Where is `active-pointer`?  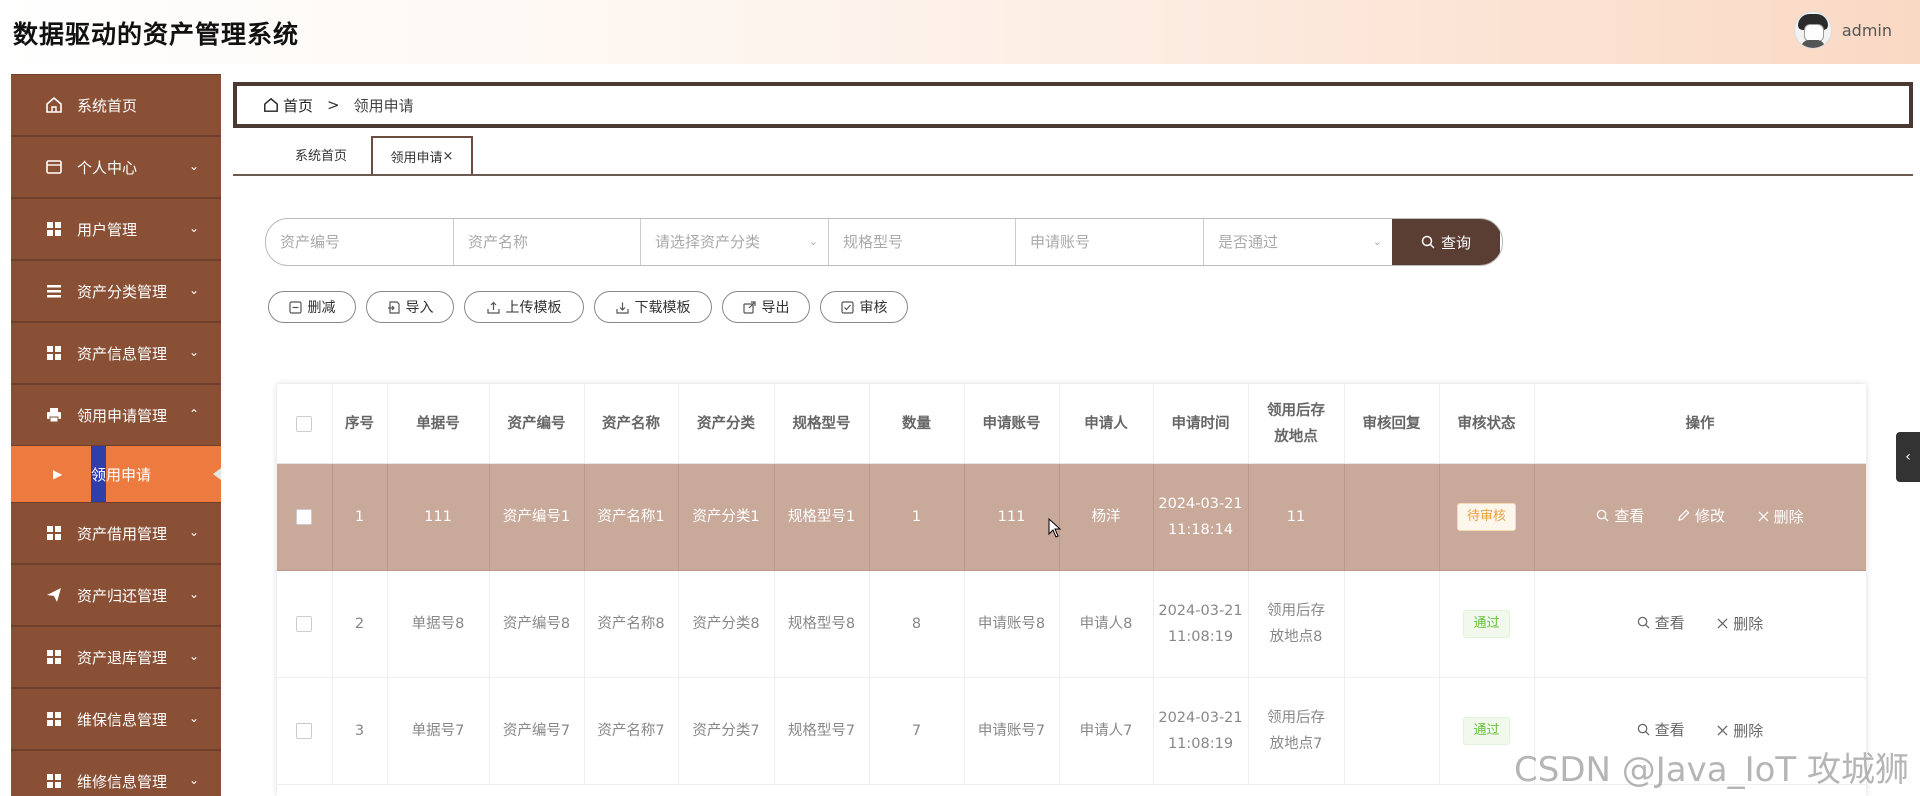 active-pointer is located at coordinates (217, 474).